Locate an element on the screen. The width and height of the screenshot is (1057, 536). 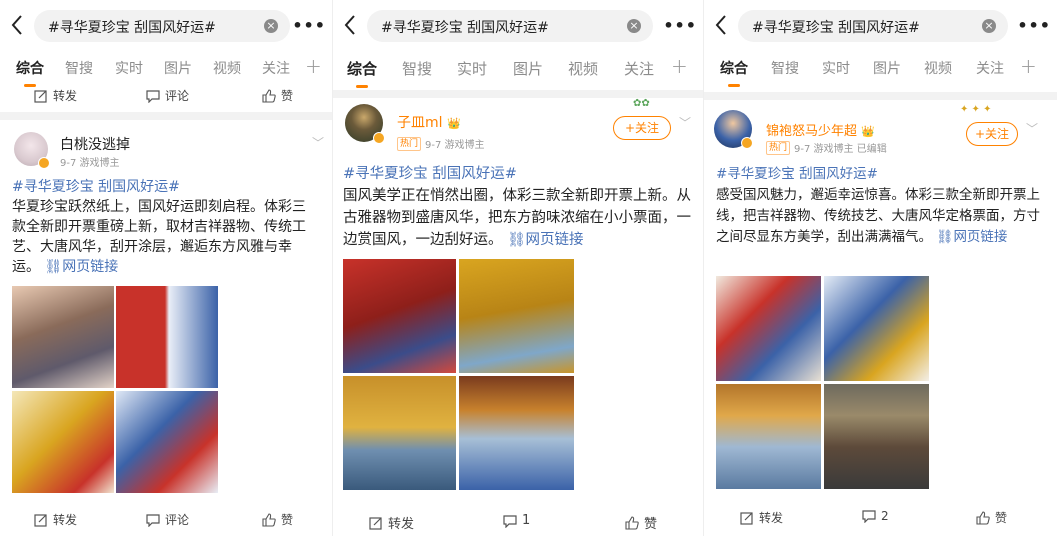
top-bar: #寻华夏珍宝 刮国风好运# × ••• is located at coordinates (880, 26).